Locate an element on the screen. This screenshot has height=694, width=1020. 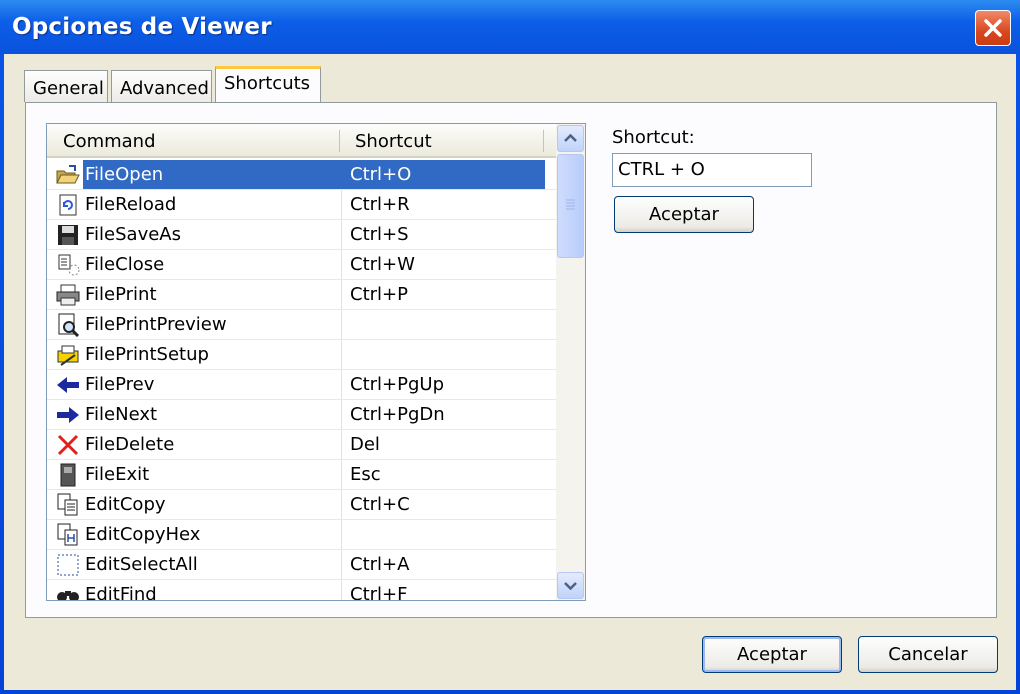
chevron-down-icon is located at coordinates (570, 586).